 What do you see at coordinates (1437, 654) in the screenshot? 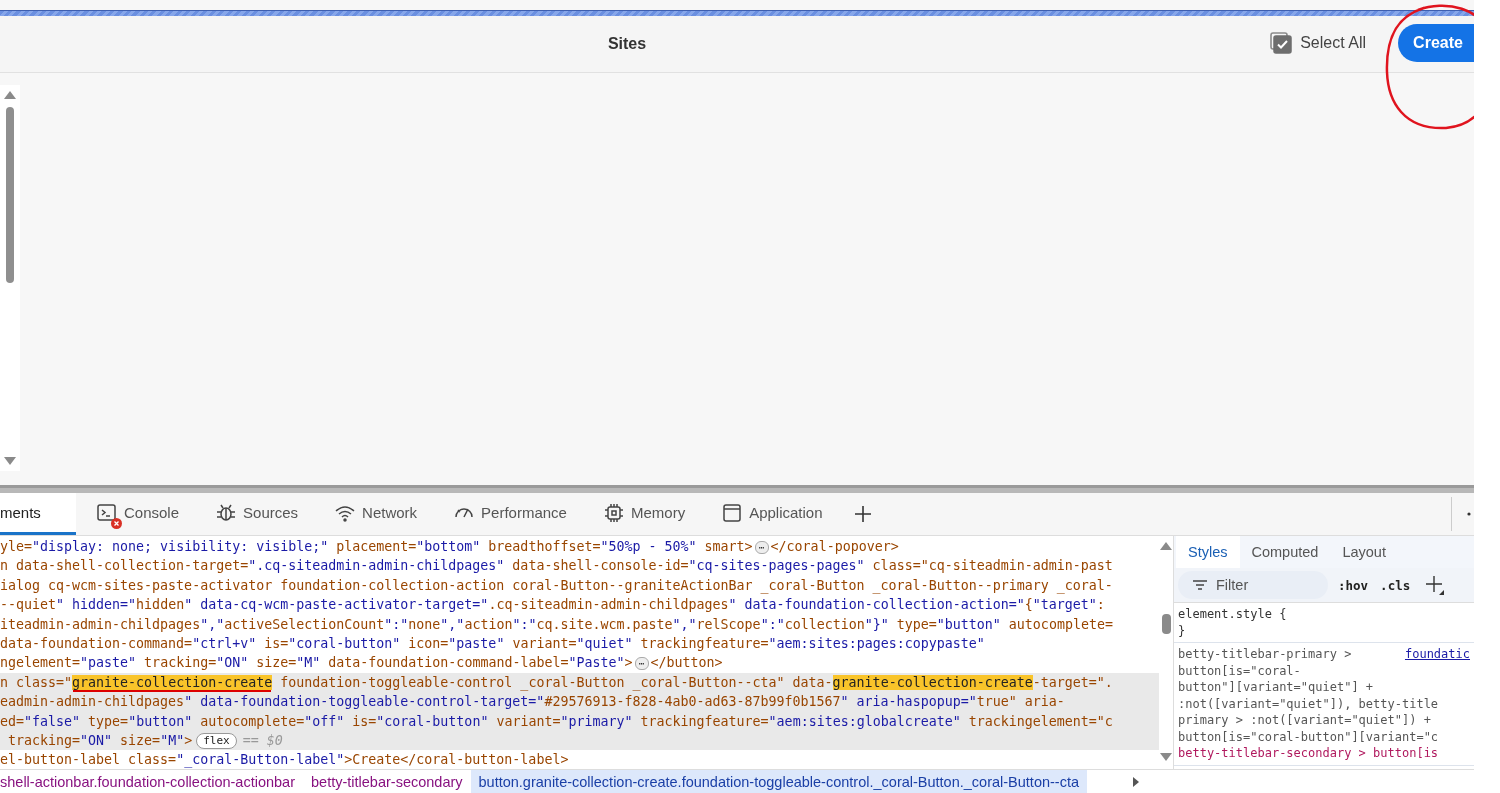
I see `source-link: foundatic` at bounding box center [1437, 654].